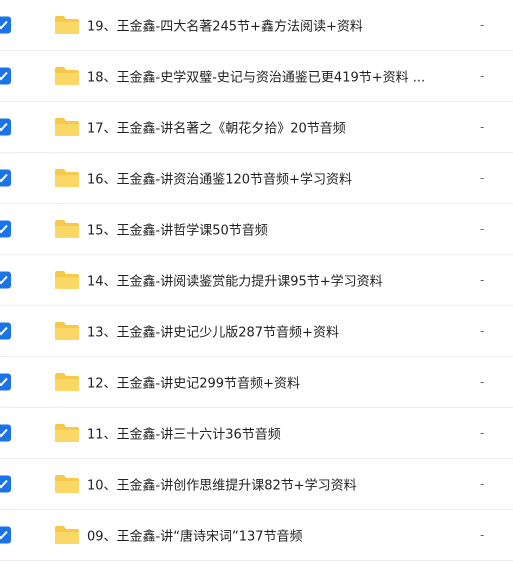 This screenshot has width=513, height=568. What do you see at coordinates (267, 331) in the screenshot?
I see `file-name: 13、王金鑫-讲史记少儿版287节音频+资料` at bounding box center [267, 331].